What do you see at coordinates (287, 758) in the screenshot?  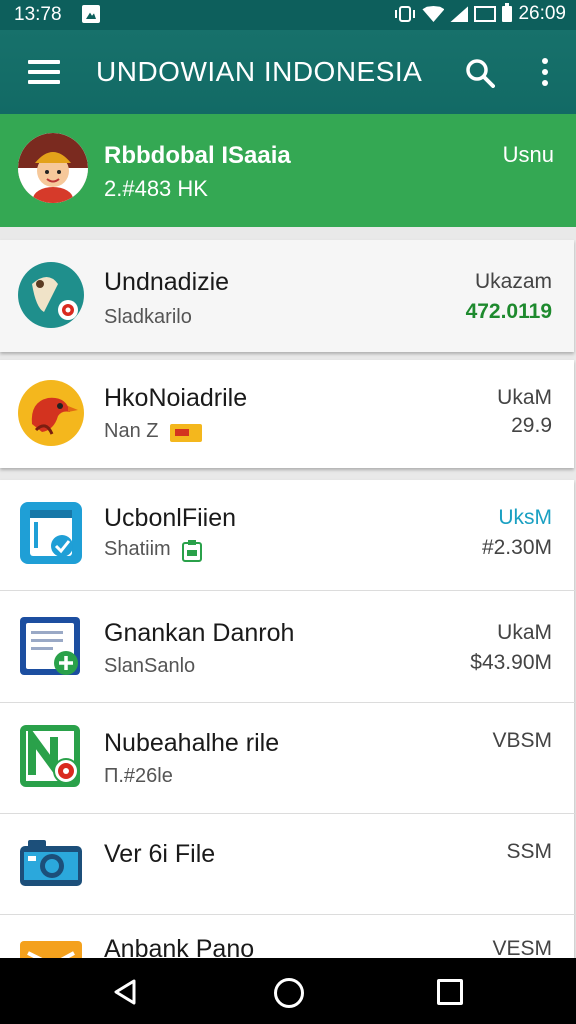 I see `list-item: Nubeahalhe rile П.#26le VBSM` at bounding box center [287, 758].